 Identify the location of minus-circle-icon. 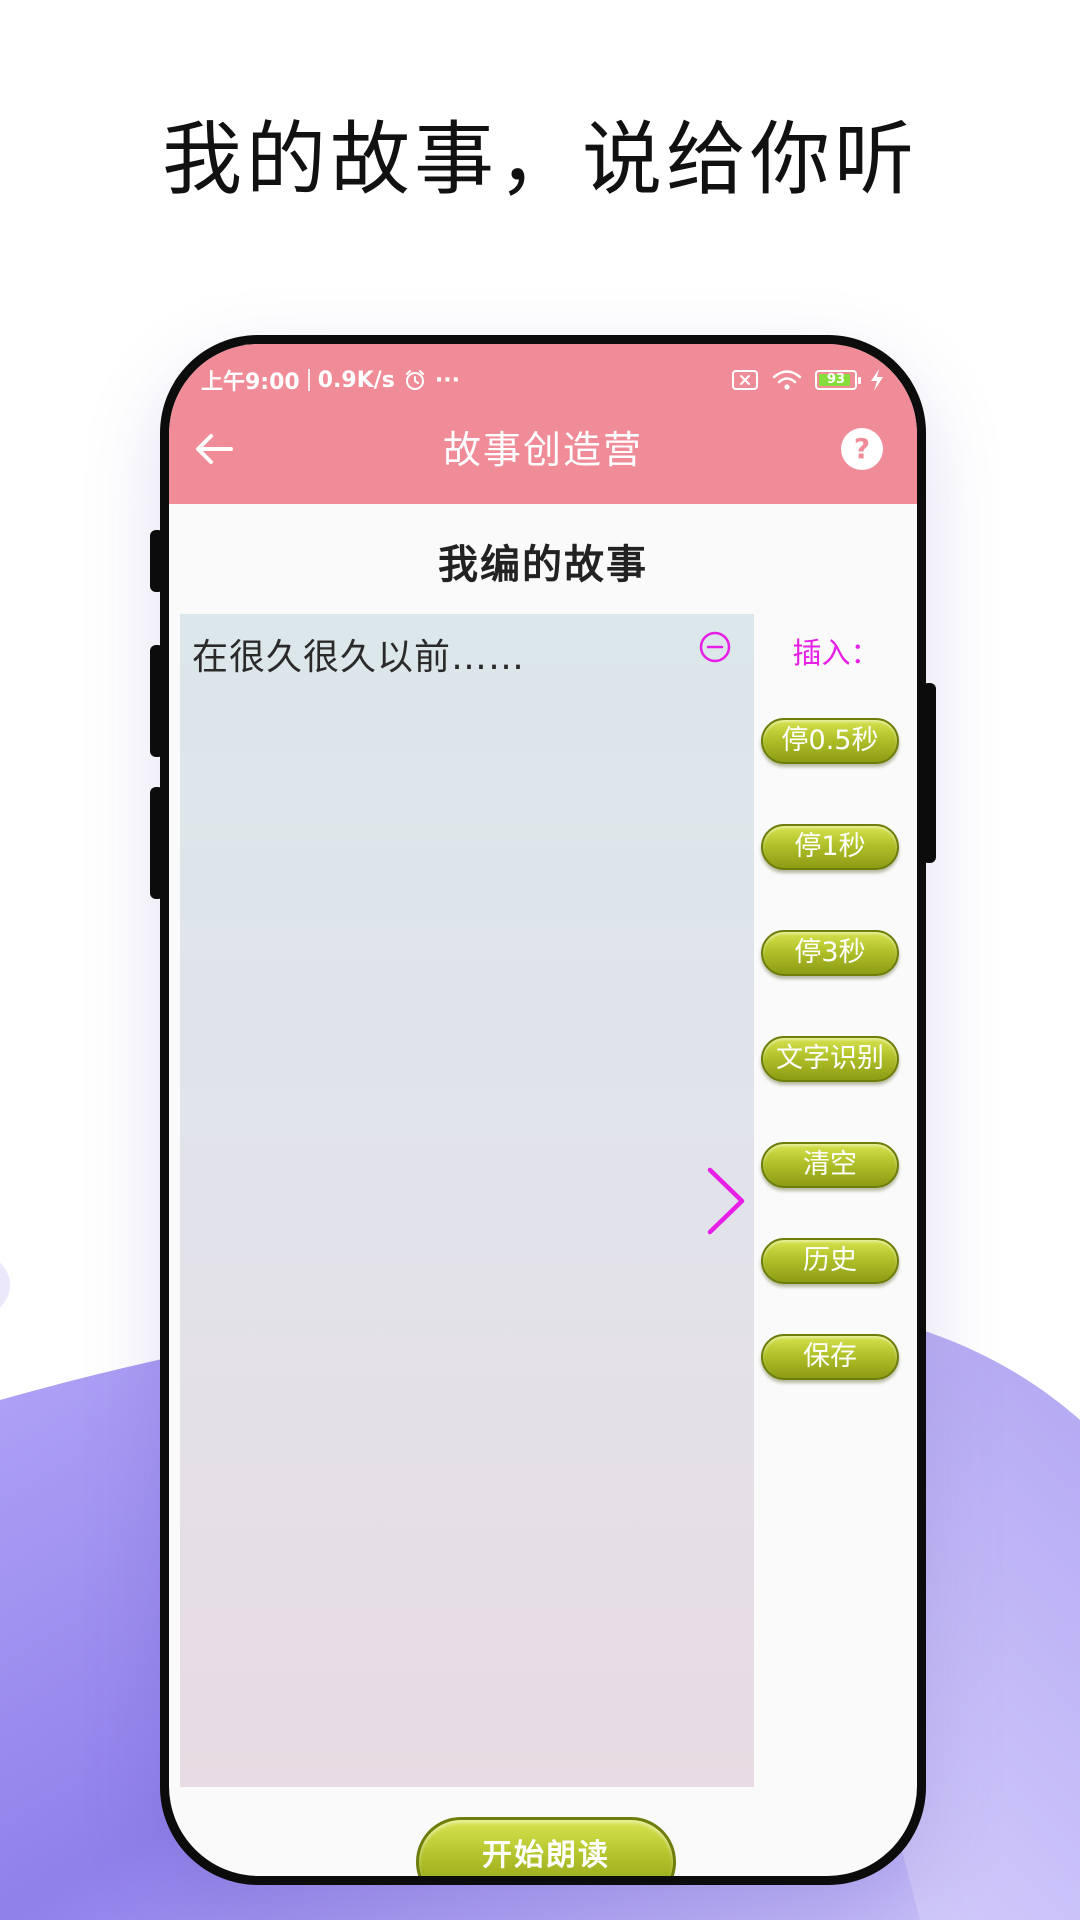
(715, 647).